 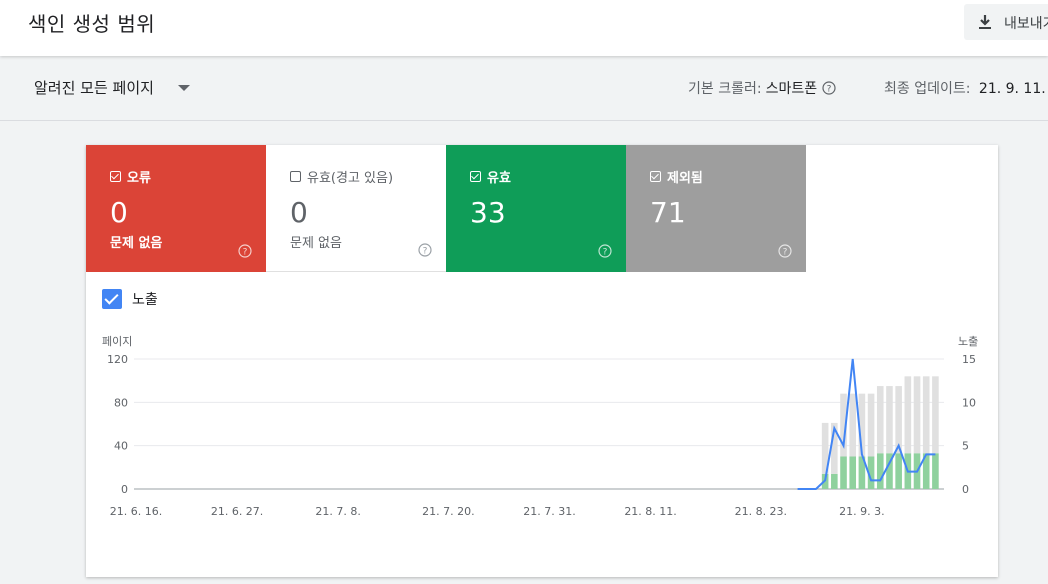 What do you see at coordinates (965, 446) in the screenshot?
I see `y-right-tick-label: 5` at bounding box center [965, 446].